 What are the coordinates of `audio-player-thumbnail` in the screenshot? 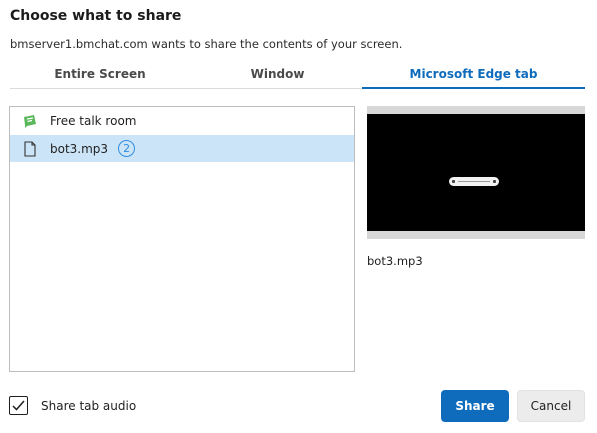 It's located at (474, 181).